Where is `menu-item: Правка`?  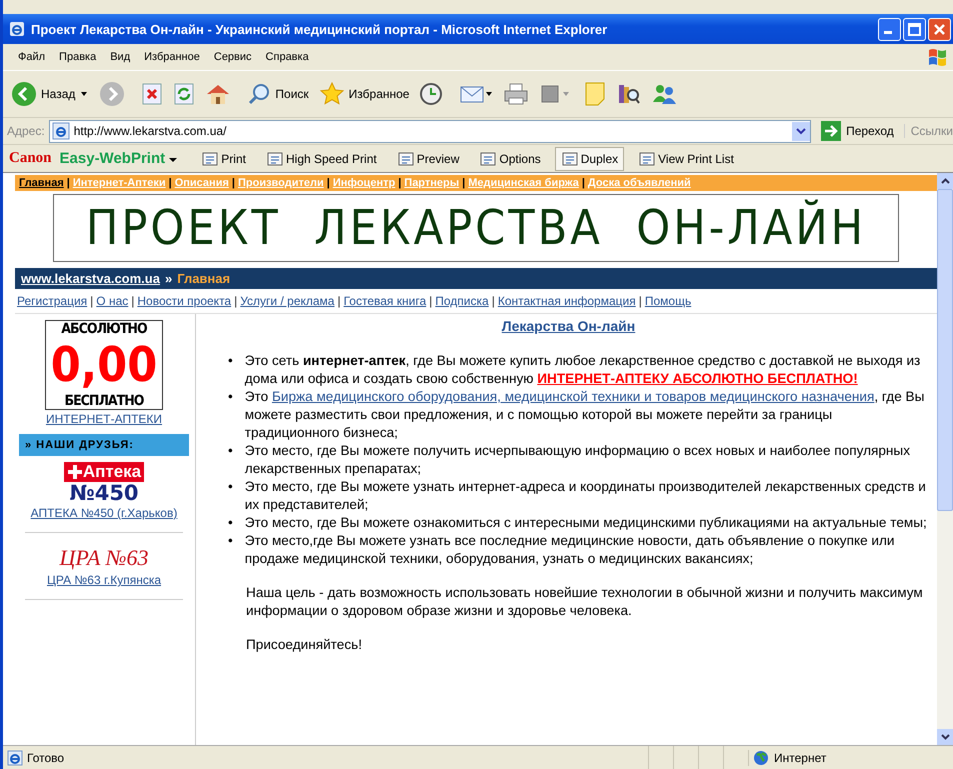 menu-item: Правка is located at coordinates (78, 57).